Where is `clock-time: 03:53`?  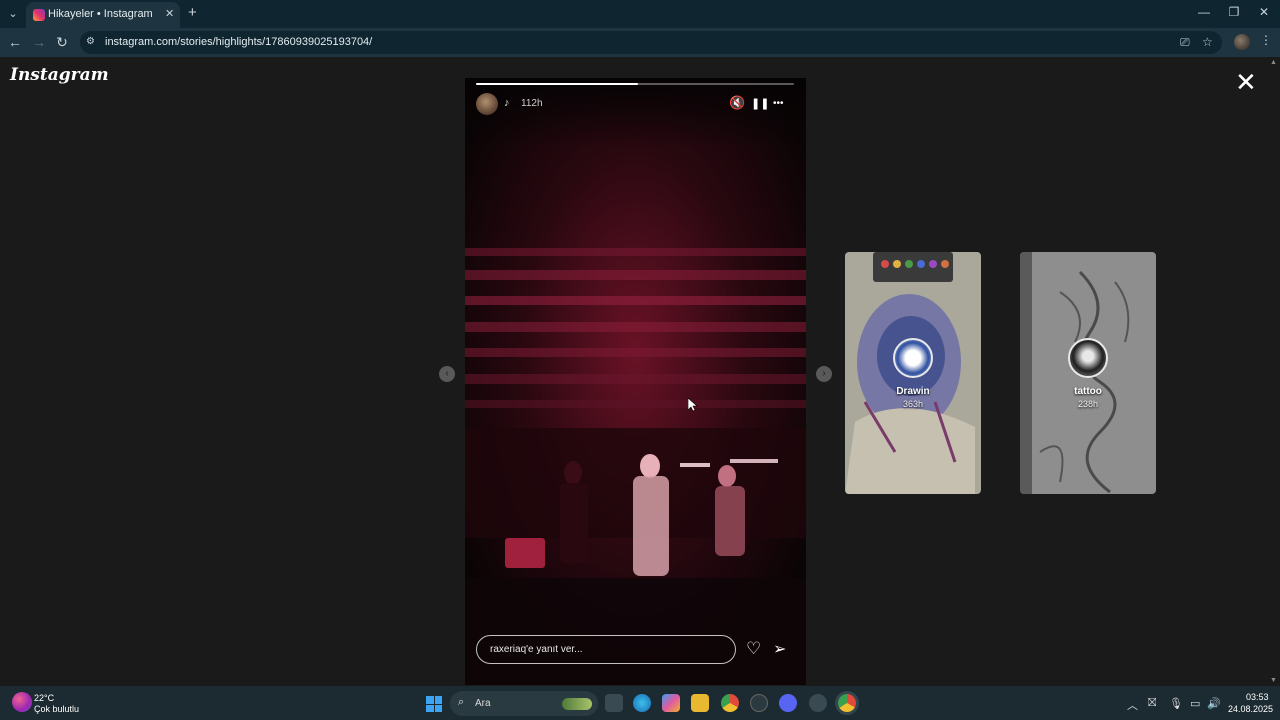 clock-time: 03:53 is located at coordinates (1257, 697).